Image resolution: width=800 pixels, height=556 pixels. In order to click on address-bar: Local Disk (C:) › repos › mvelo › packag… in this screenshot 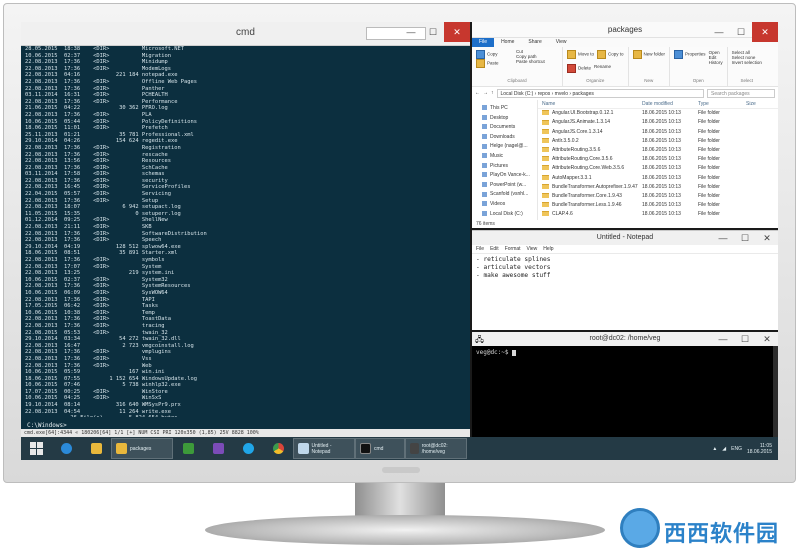, I will do `click(600, 93)`.